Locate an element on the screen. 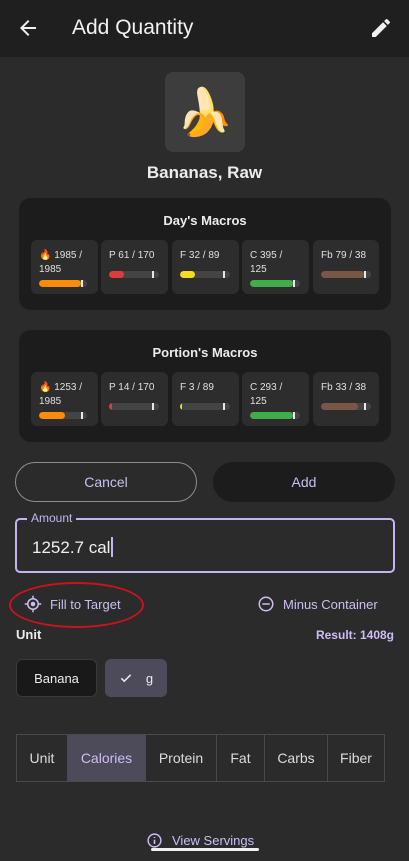  segment-protein: Protein is located at coordinates (181, 758).